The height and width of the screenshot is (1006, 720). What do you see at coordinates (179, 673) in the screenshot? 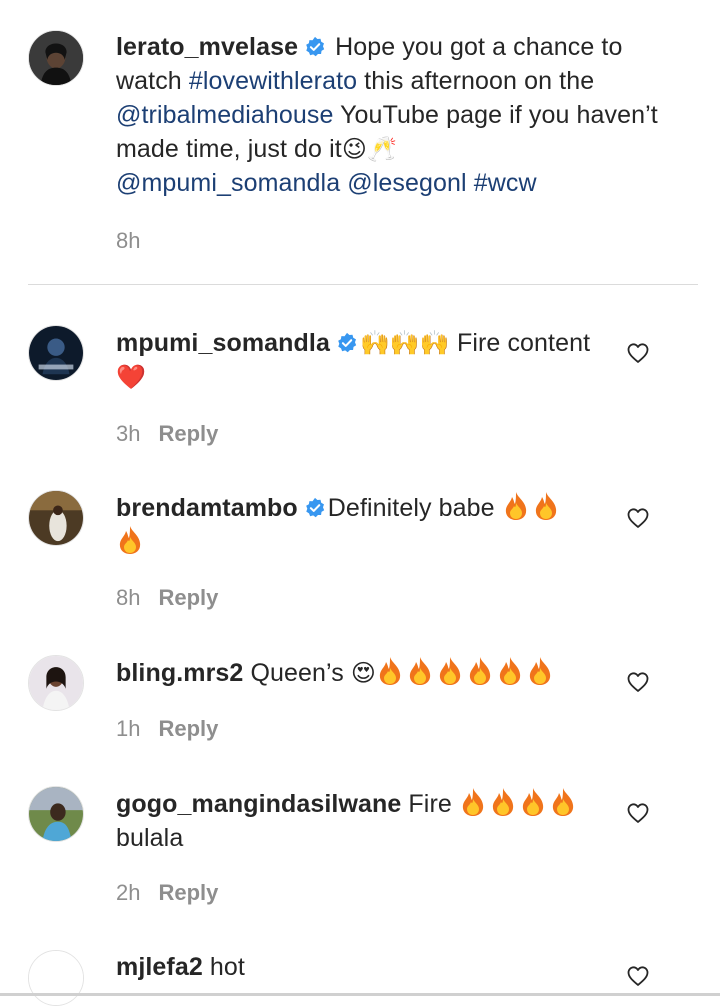
I see `comment-username: bling.mrs2` at bounding box center [179, 673].